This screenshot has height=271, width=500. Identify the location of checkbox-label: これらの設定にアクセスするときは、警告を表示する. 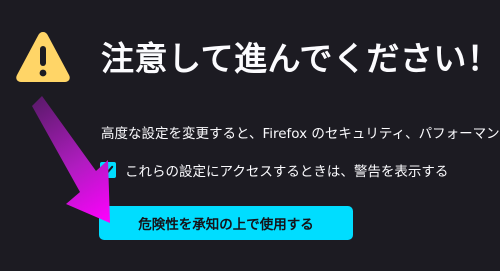
(287, 172).